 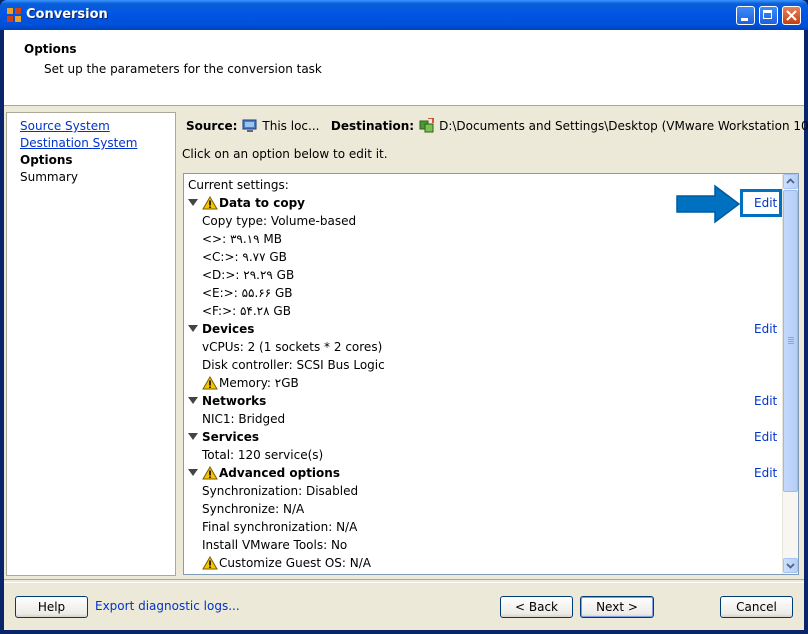 I want to click on maximize-icon, so click(x=767, y=14).